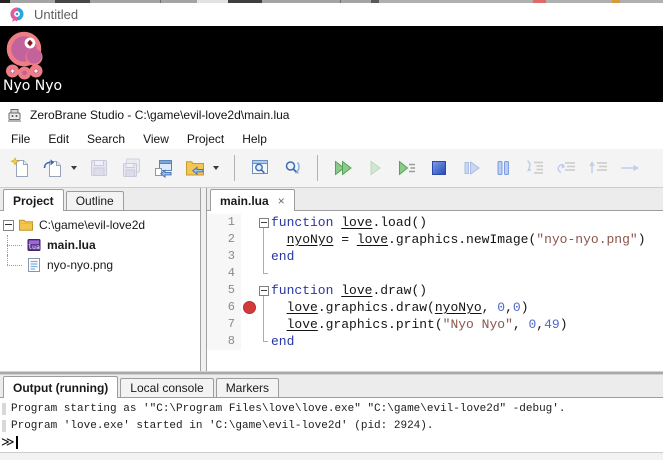  I want to click on break-process-icon, so click(503, 168).